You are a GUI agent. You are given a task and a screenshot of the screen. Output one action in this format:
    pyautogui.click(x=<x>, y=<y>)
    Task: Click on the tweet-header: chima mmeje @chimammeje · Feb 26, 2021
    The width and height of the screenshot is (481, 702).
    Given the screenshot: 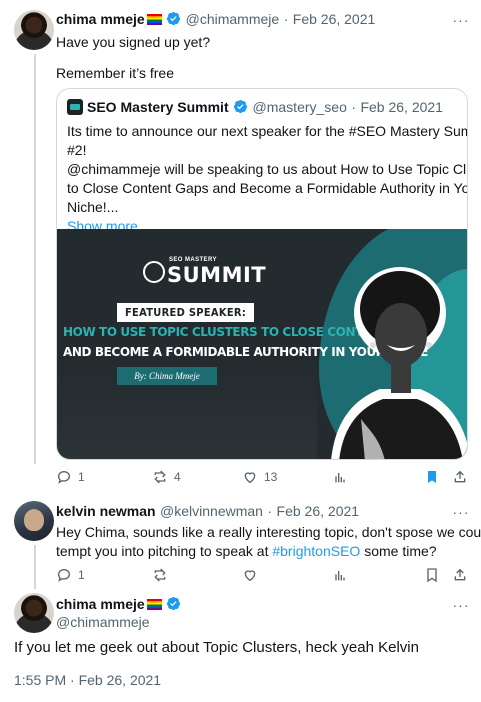 What is the action you would take?
    pyautogui.click(x=215, y=20)
    